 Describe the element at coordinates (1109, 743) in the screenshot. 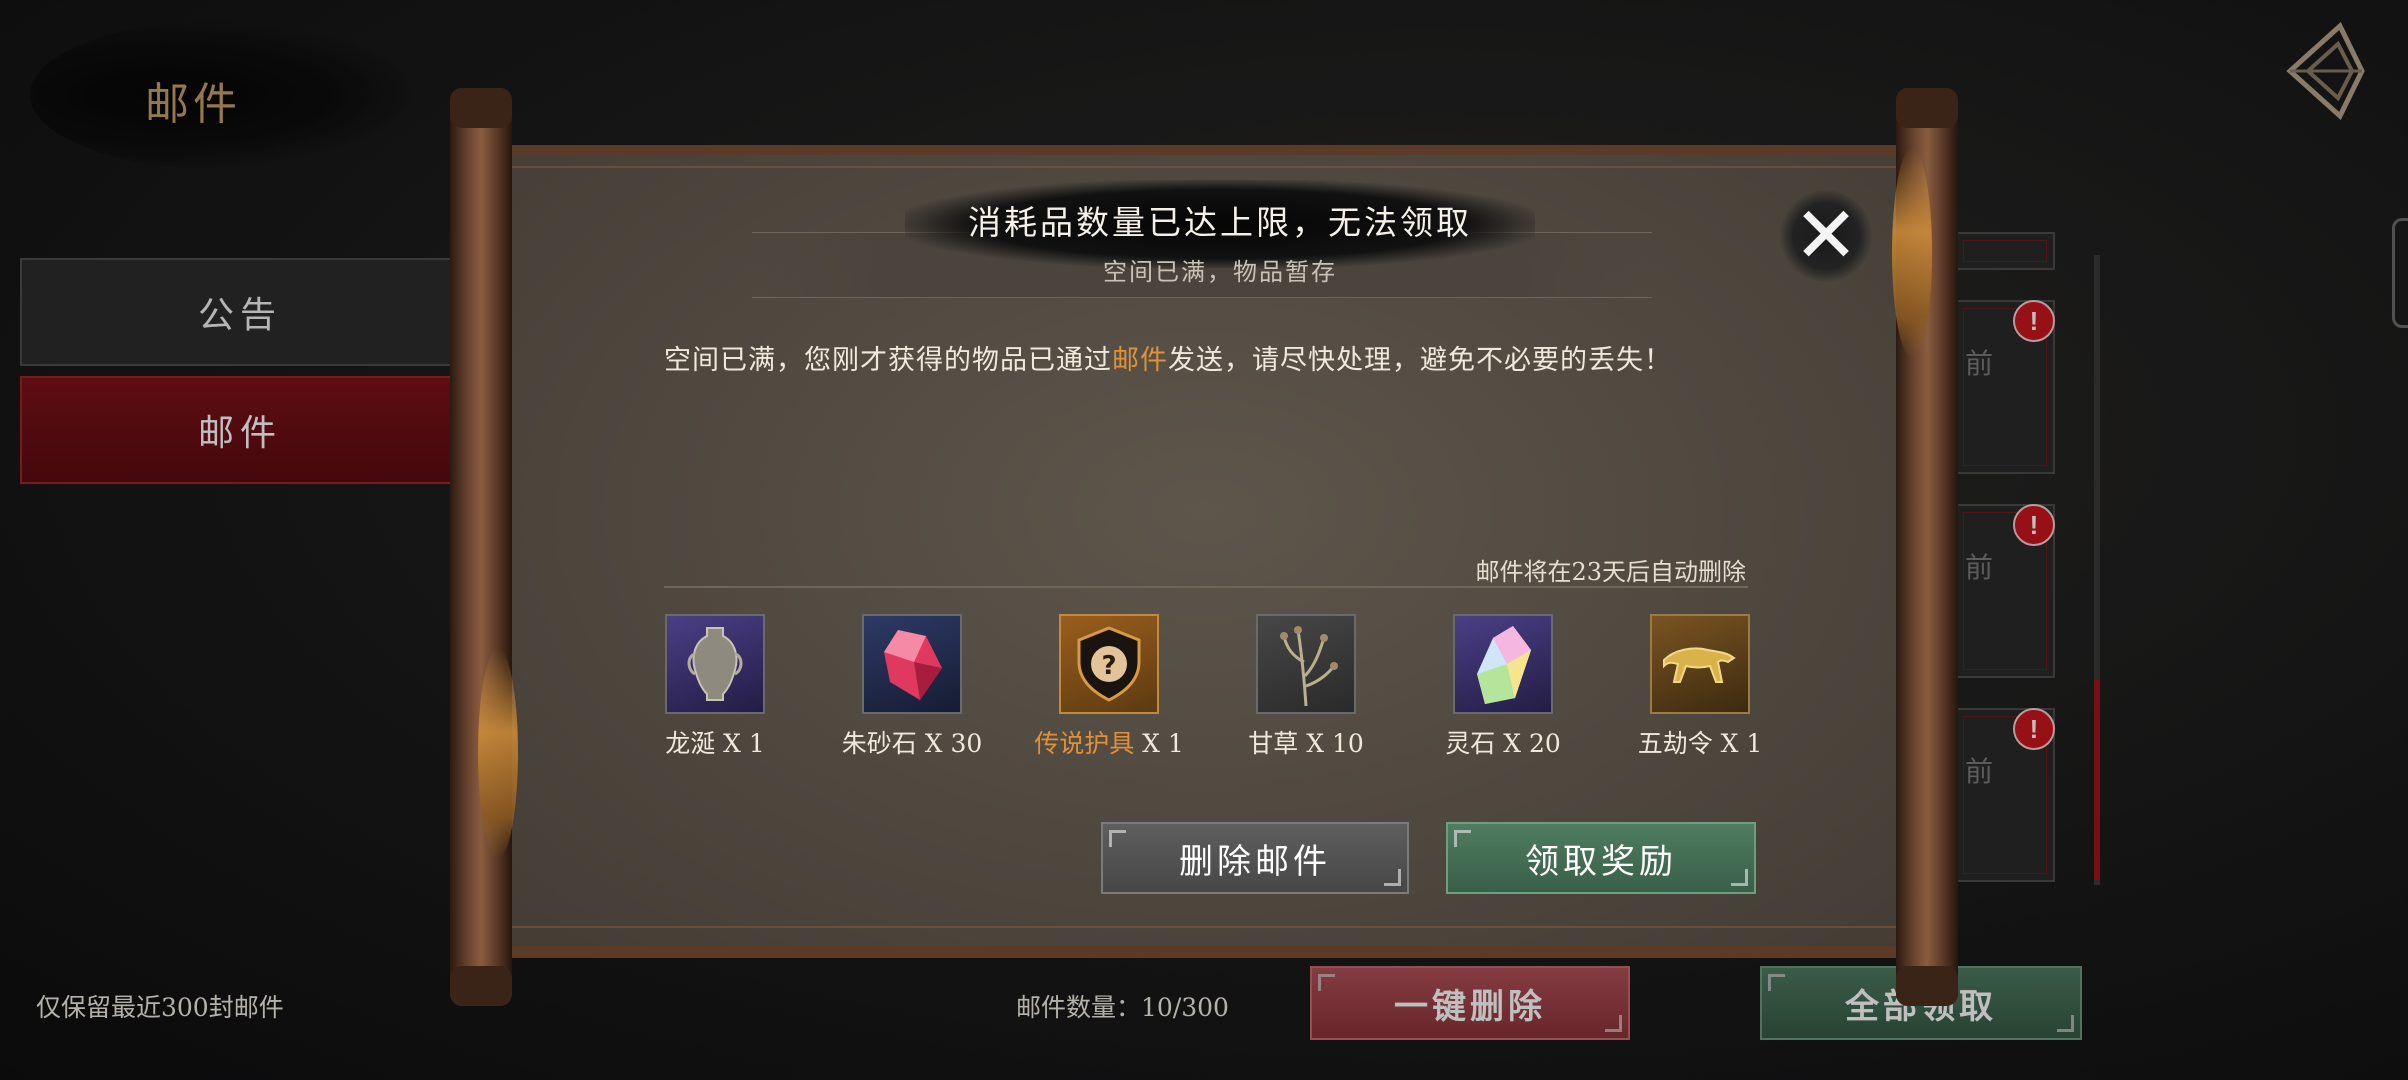

I see `item-label: 传说护具 X 1` at that location.